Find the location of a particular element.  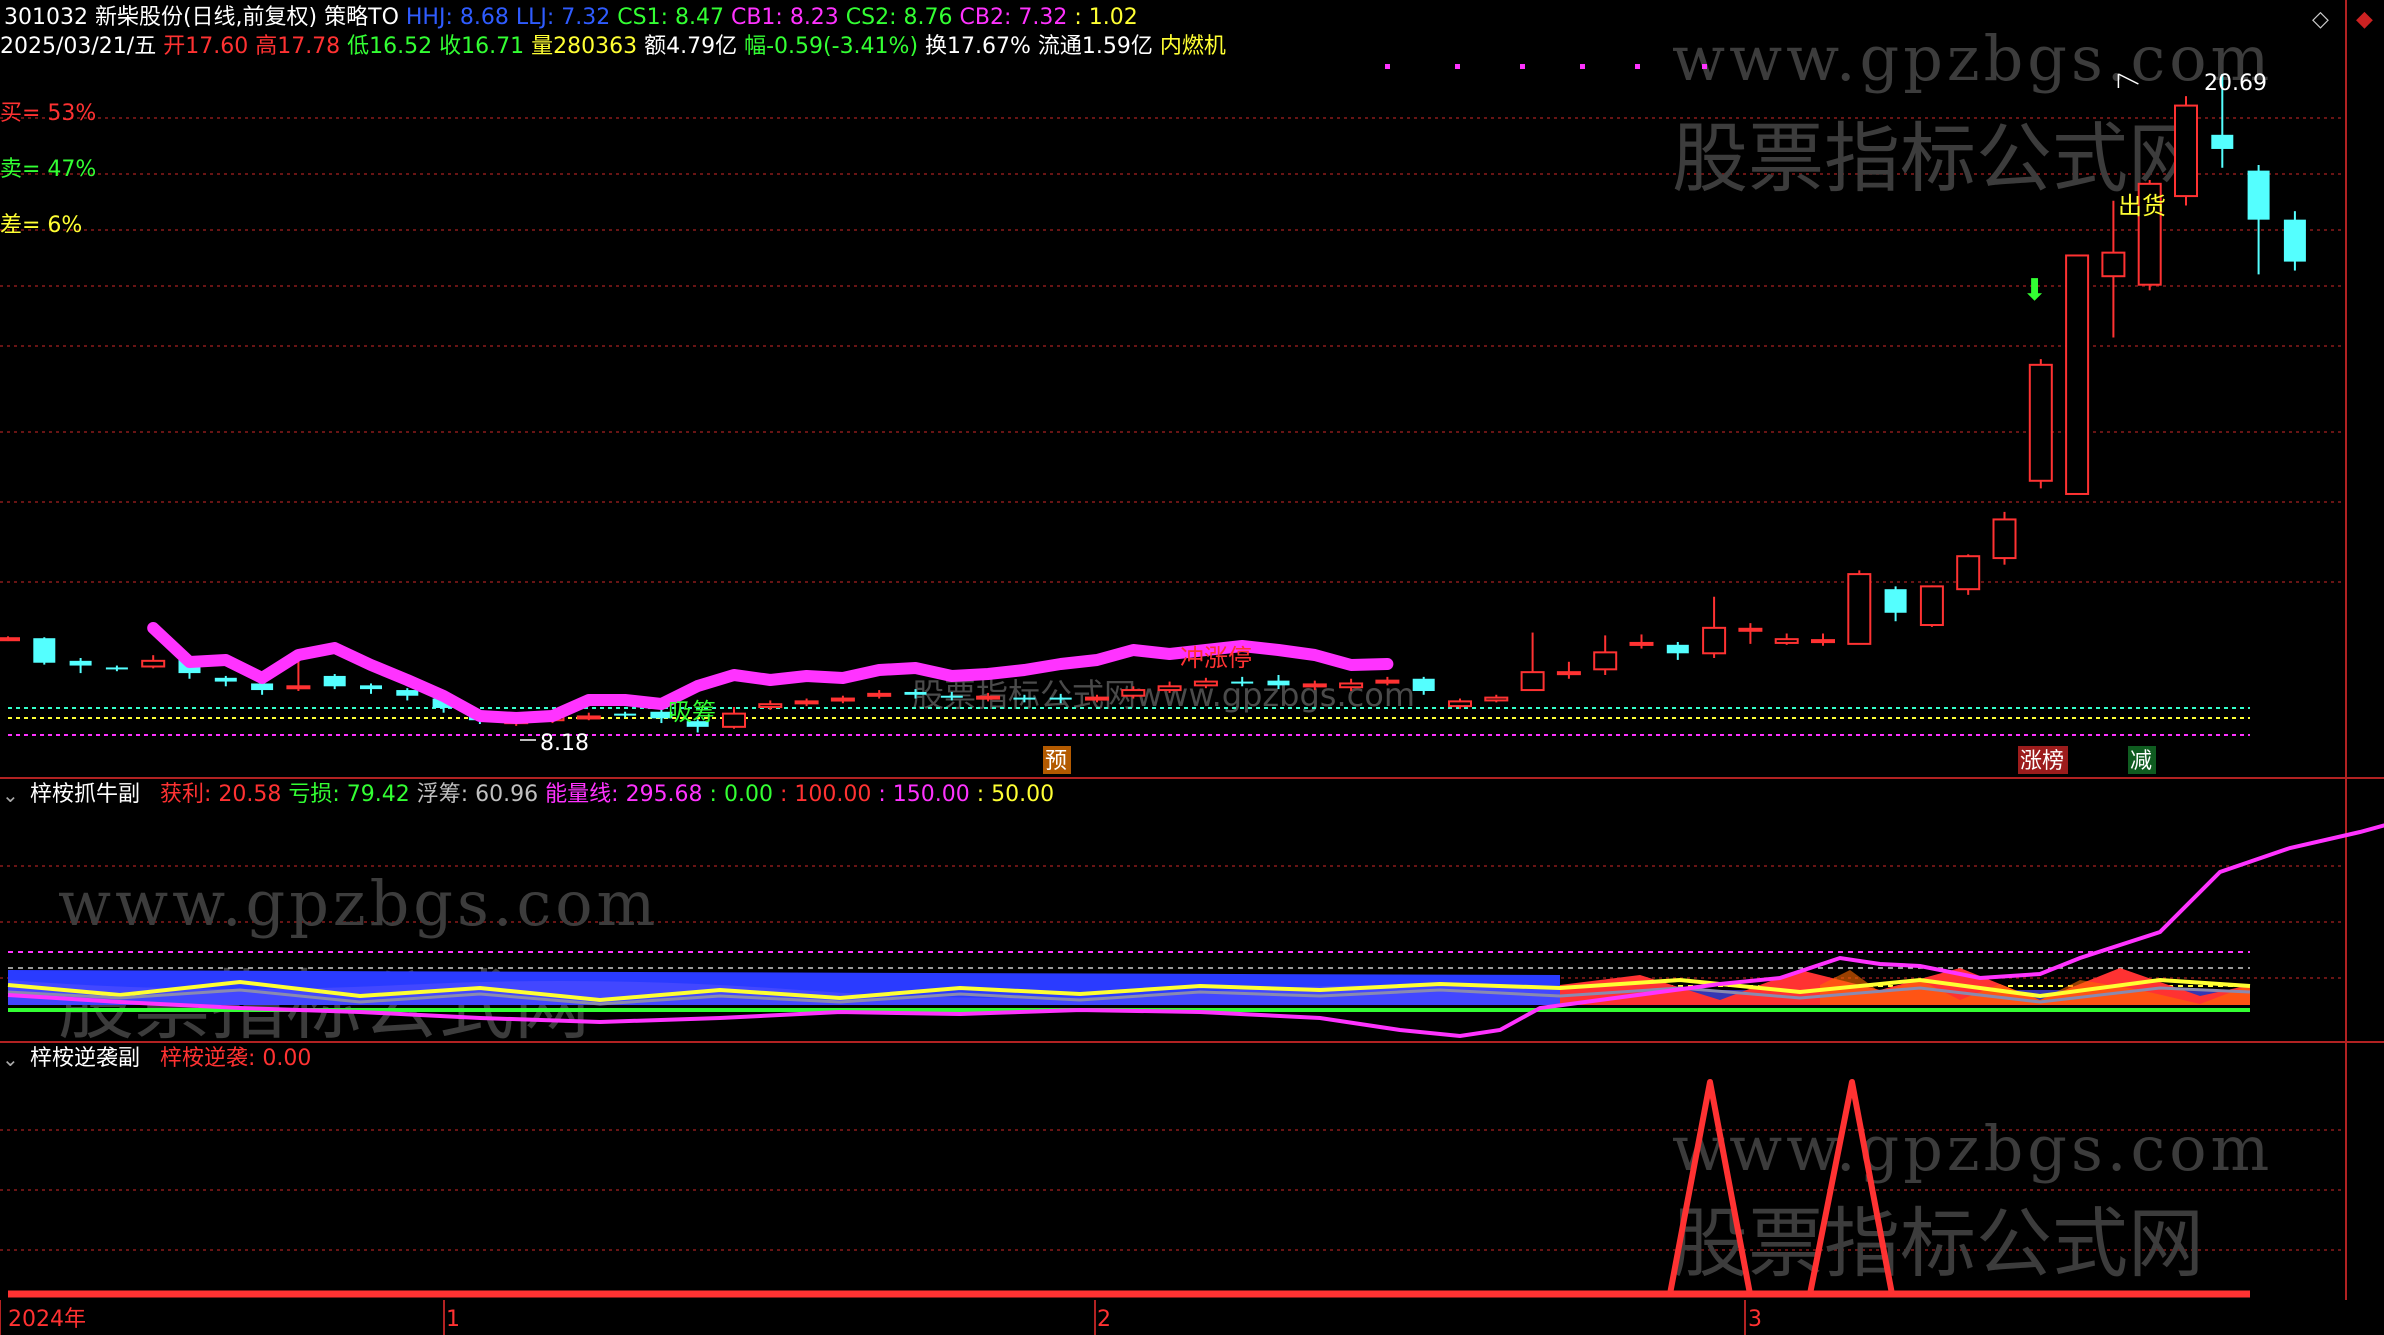

watermark-cn-main: 股票指标公式网 is located at coordinates (1938, 158).